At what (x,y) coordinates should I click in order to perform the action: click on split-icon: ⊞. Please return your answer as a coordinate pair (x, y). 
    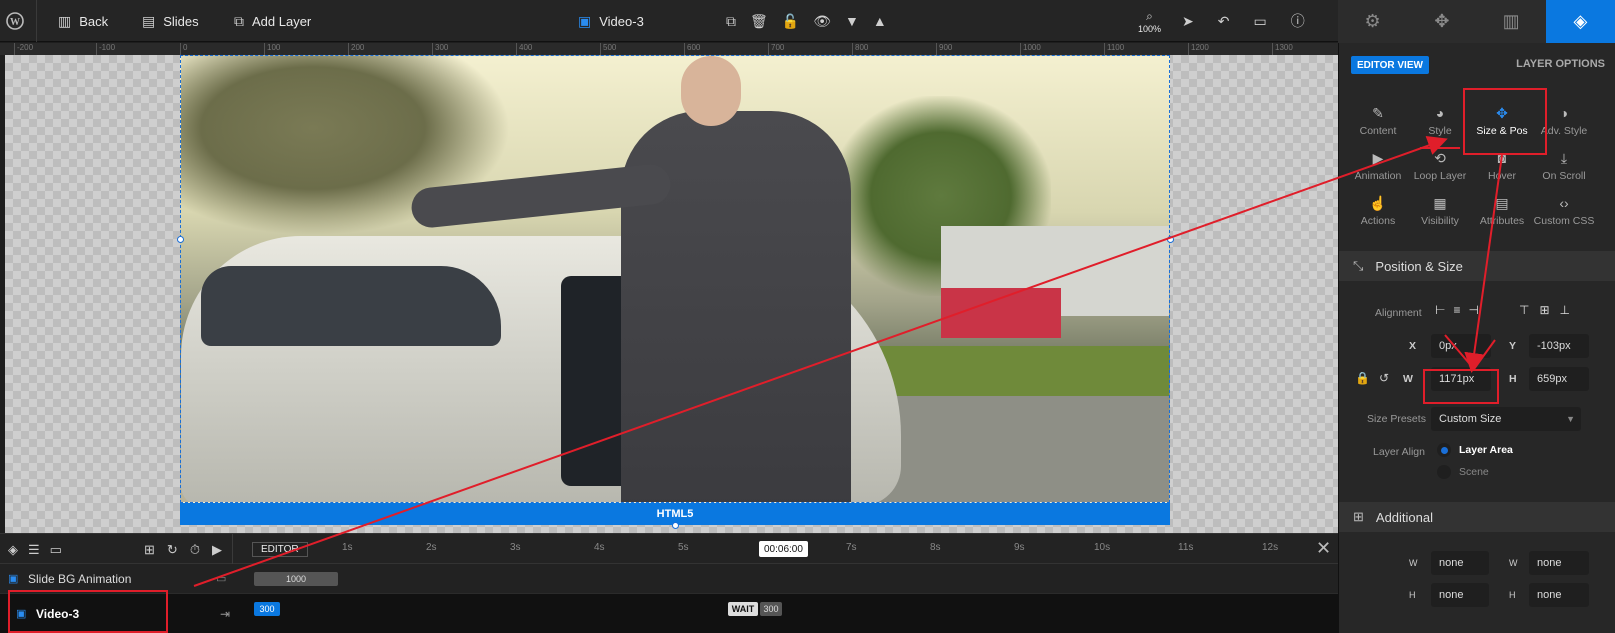
    Looking at the image, I should click on (149, 550).